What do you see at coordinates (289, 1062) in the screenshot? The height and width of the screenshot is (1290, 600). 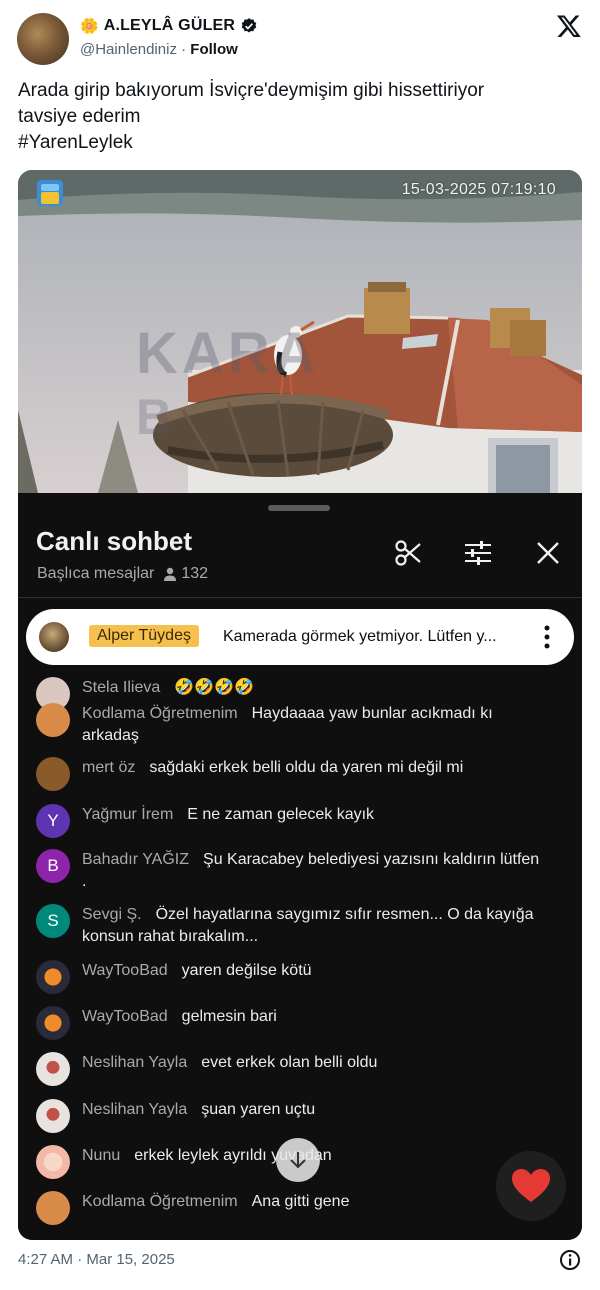 I see `chat-text: evet erkek olan belli oldu` at bounding box center [289, 1062].